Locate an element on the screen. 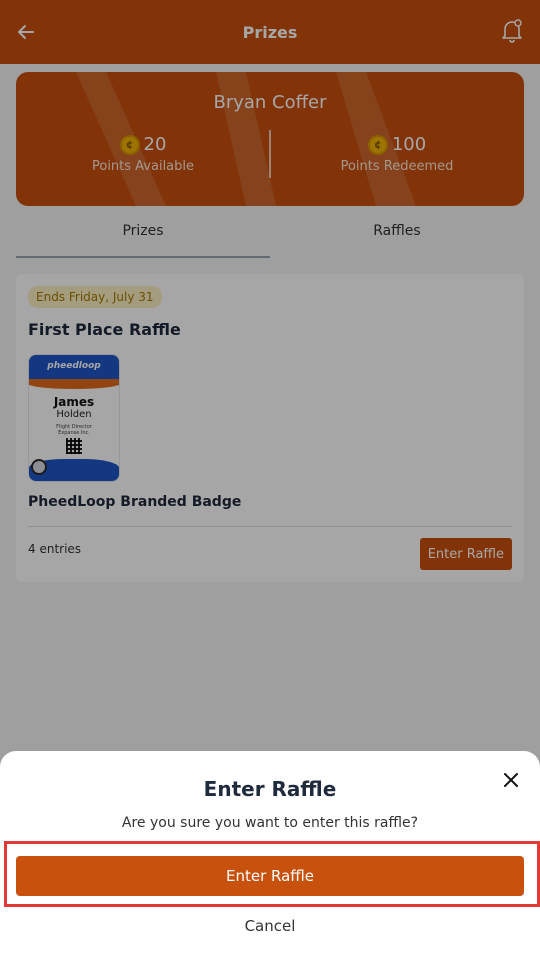 The image size is (540, 960). confirm-enter-raffle-button: Enter Raffle is located at coordinates (270, 876).